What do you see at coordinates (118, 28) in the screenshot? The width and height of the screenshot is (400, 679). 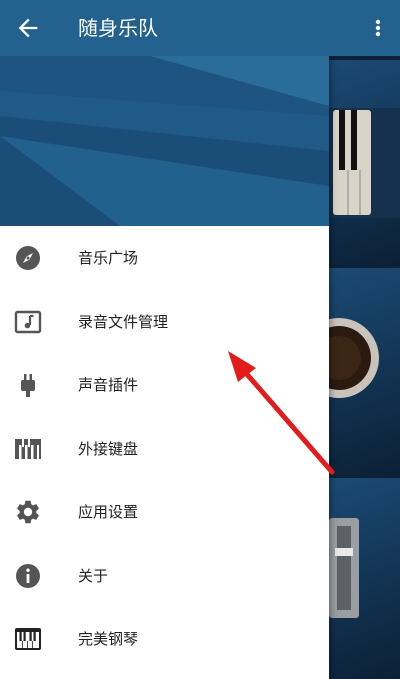 I see `page-title: 随身乐队` at bounding box center [118, 28].